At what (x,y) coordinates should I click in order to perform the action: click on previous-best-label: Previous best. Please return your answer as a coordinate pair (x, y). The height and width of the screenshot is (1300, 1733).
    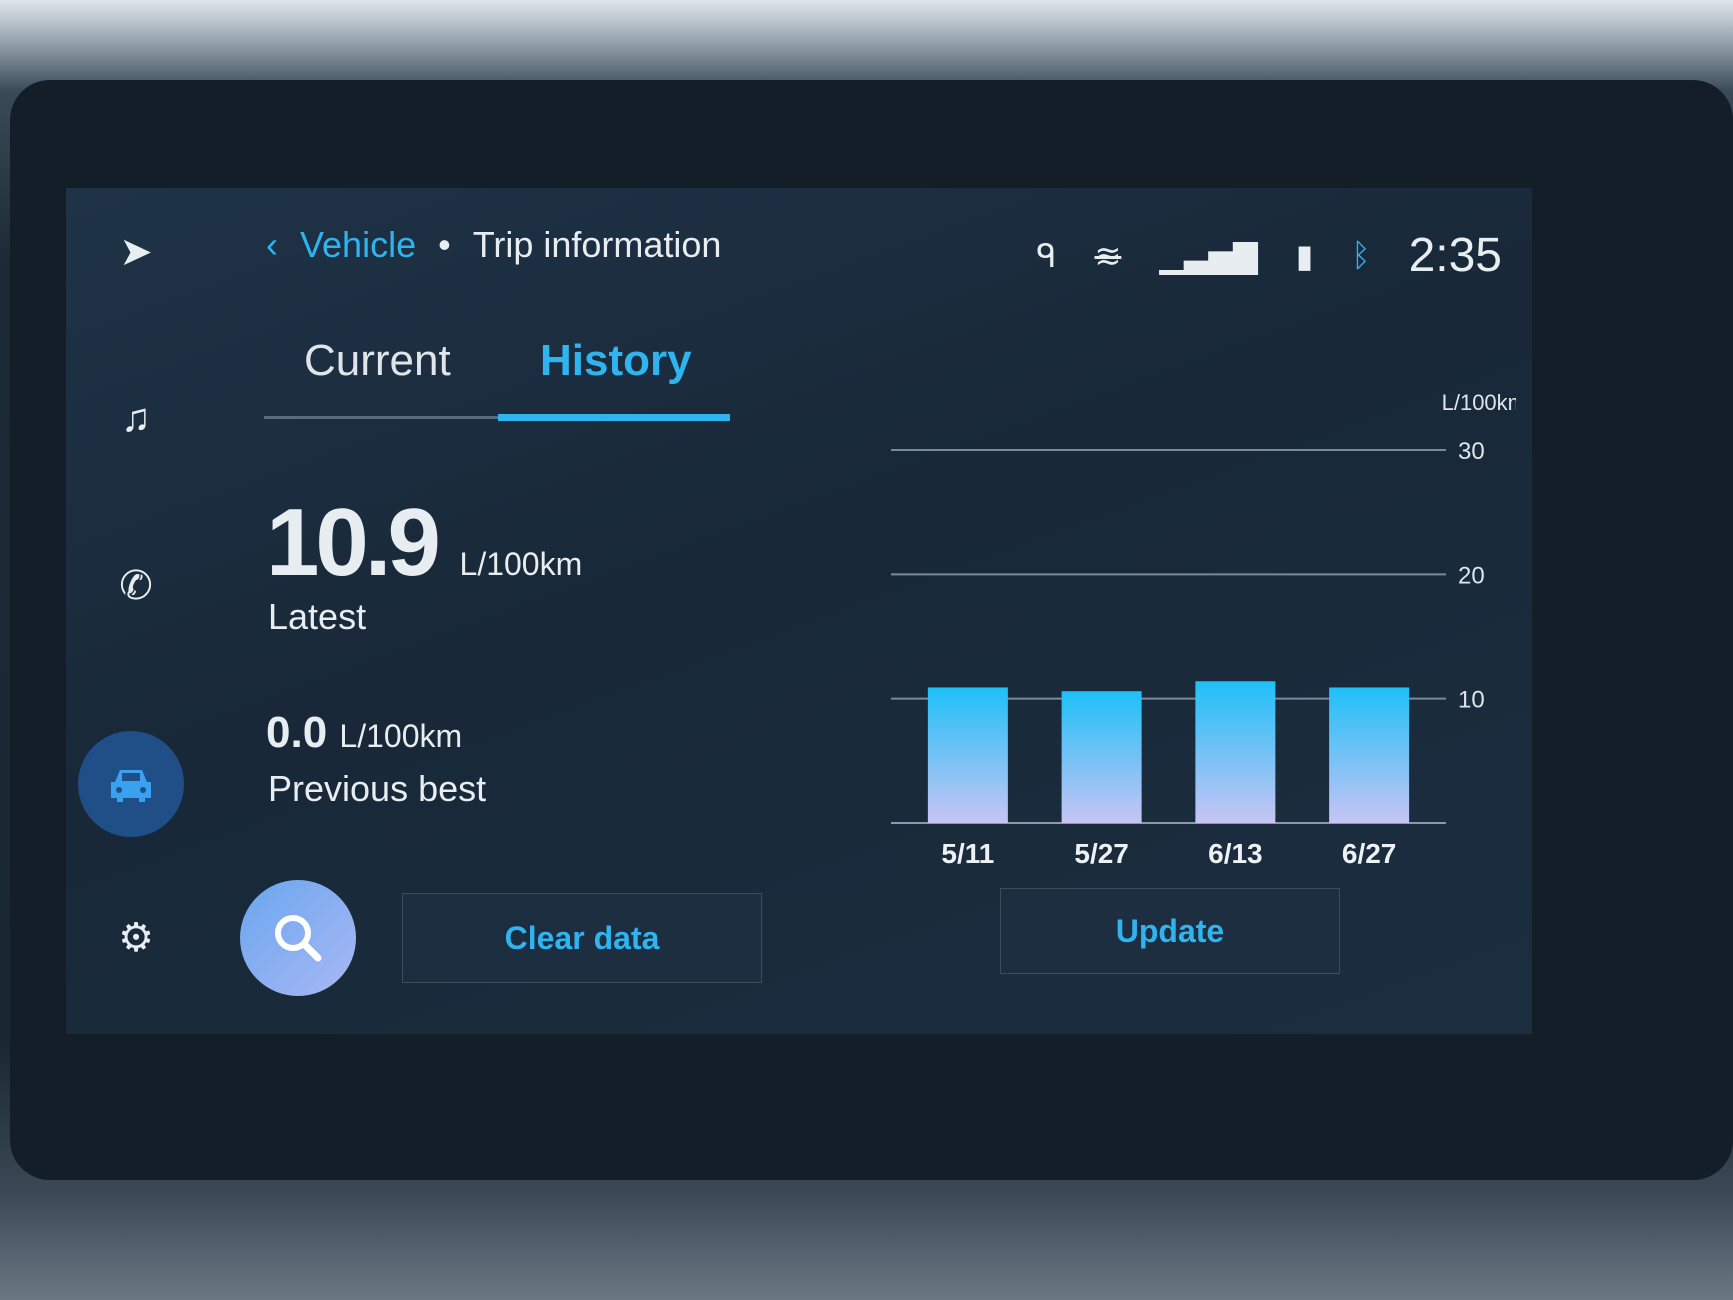
    Looking at the image, I should click on (377, 788).